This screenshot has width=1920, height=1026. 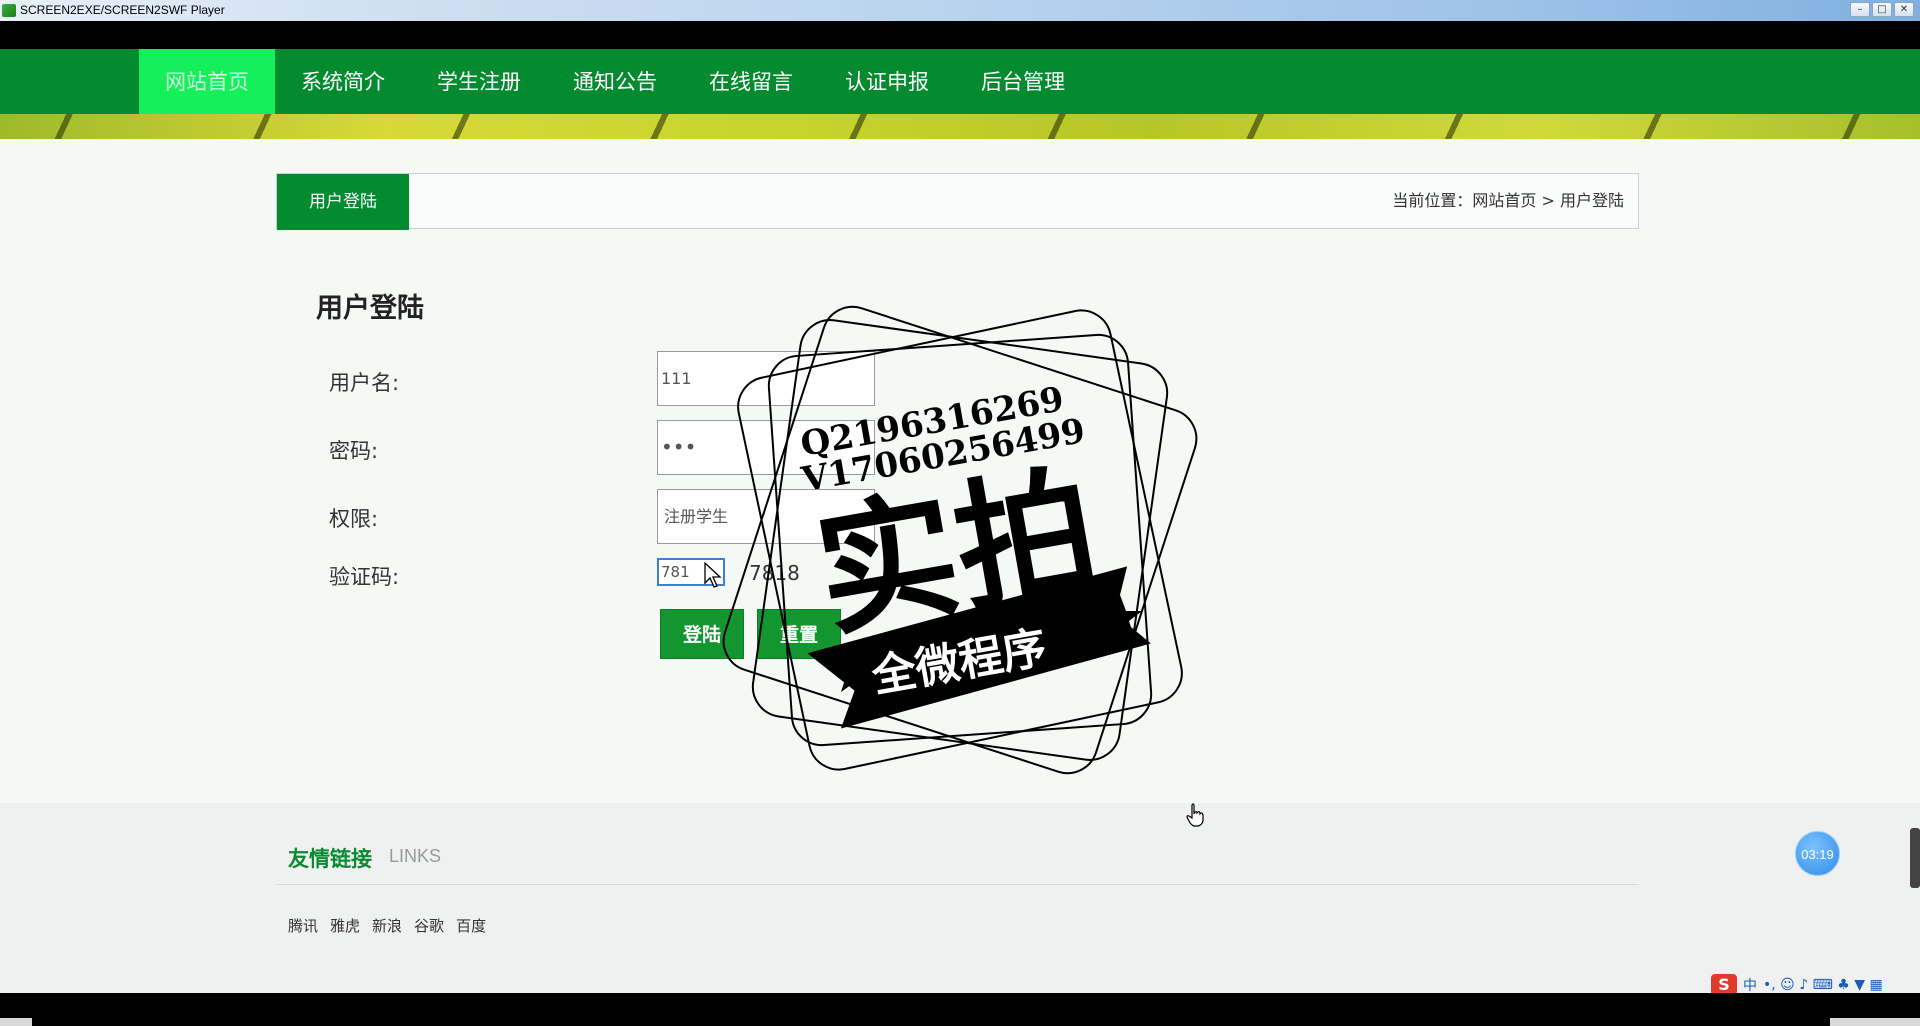 I want to click on main-nav: 网站首页 系统简介 学生注册 通知公告 在线留言 认证申报 后台管理, so click(x=960, y=82).